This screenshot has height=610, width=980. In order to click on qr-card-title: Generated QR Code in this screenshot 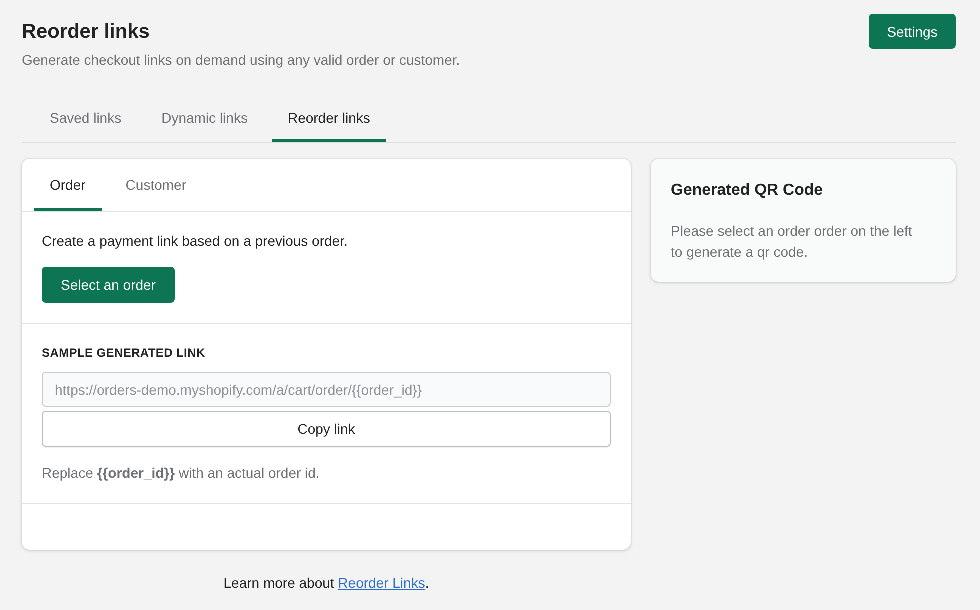, I will do `click(747, 191)`.